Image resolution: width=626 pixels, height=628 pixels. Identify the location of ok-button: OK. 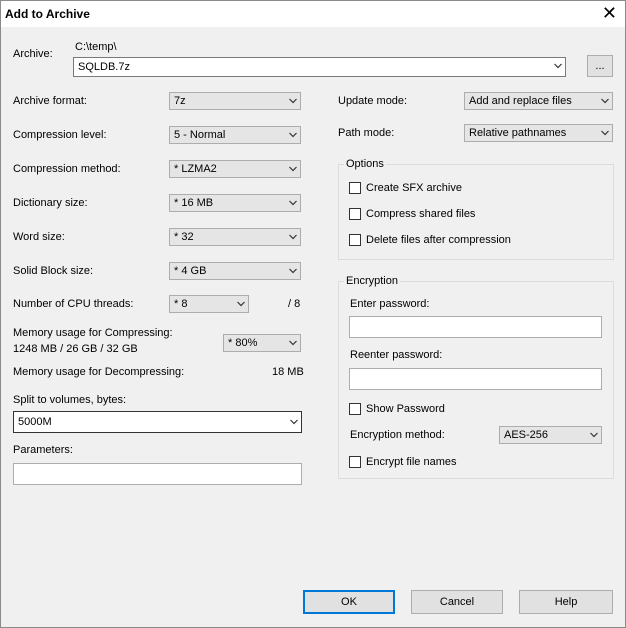
(349, 602).